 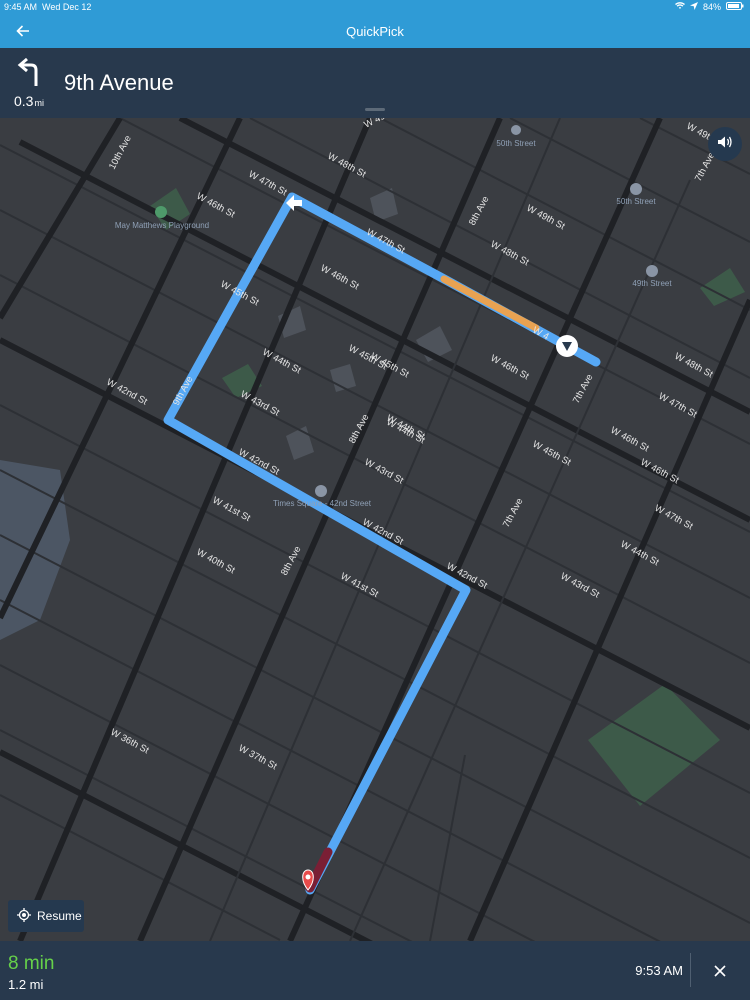 I want to click on status-time-date: 9:45 AM Wed Dec 12, so click(x=47, y=7).